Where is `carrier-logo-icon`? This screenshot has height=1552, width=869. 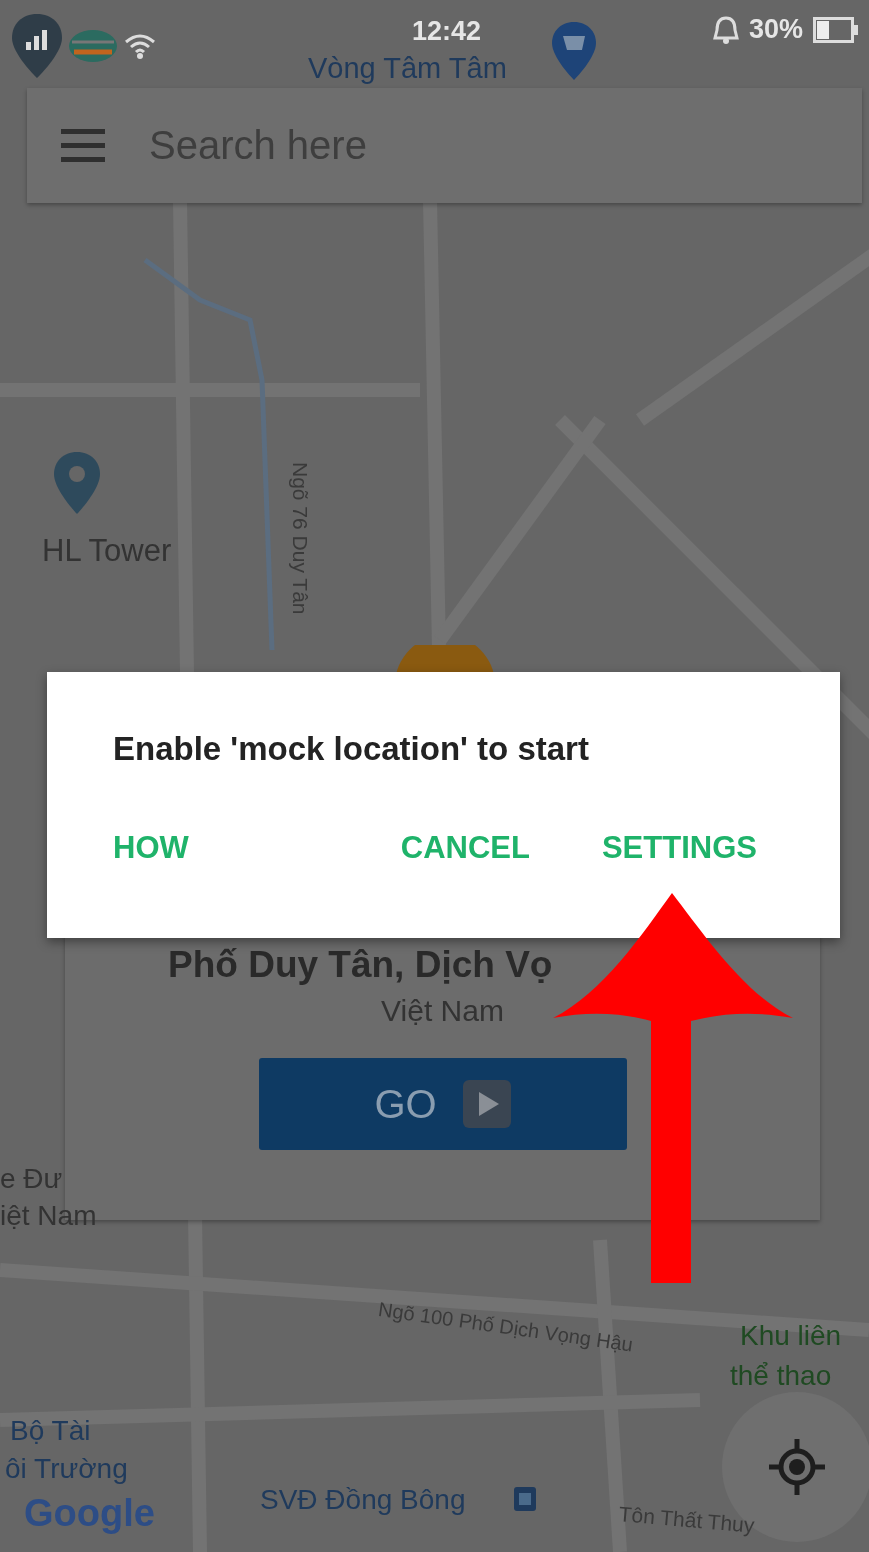
carrier-logo-icon is located at coordinates (93, 46).